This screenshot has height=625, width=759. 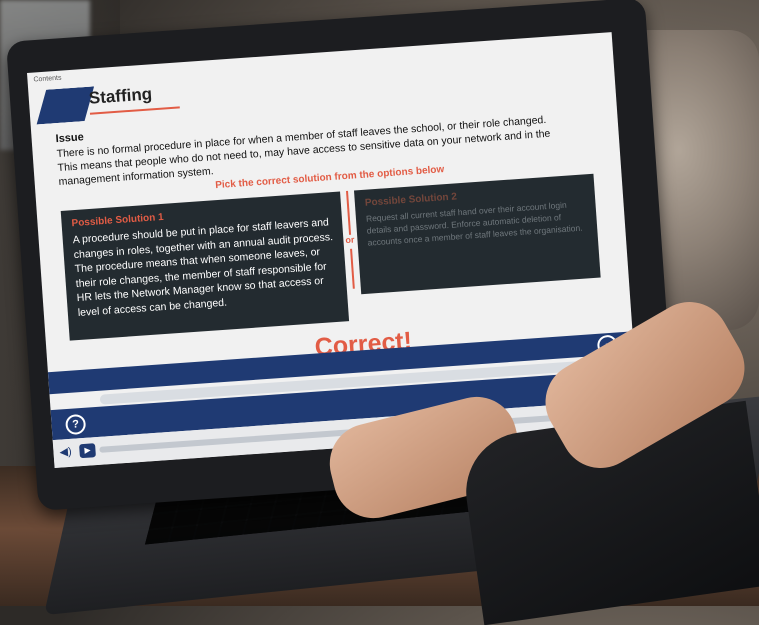 What do you see at coordinates (349, 212) in the screenshot?
I see `or-line-top` at bounding box center [349, 212].